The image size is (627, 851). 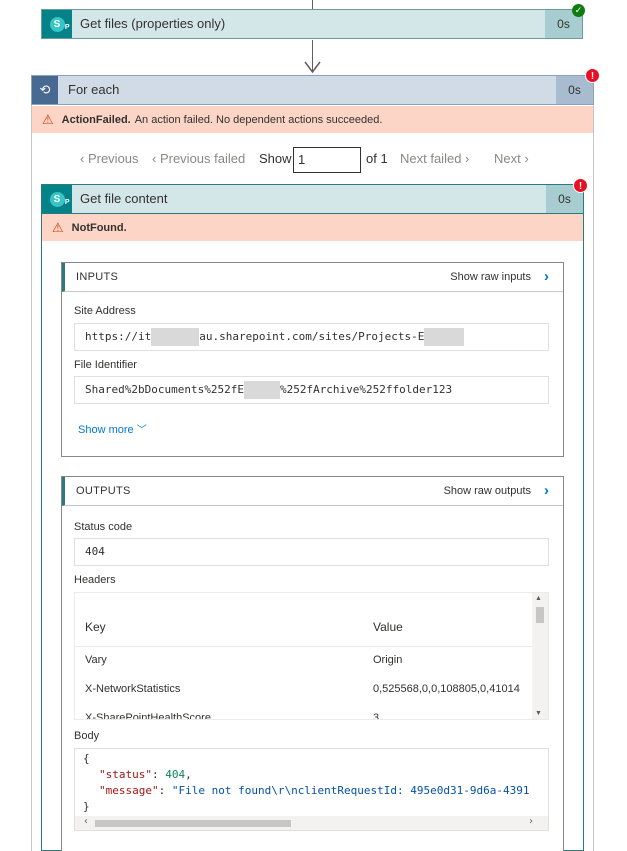 What do you see at coordinates (86, 821) in the screenshot?
I see `scroll-left-icon: ‹` at bounding box center [86, 821].